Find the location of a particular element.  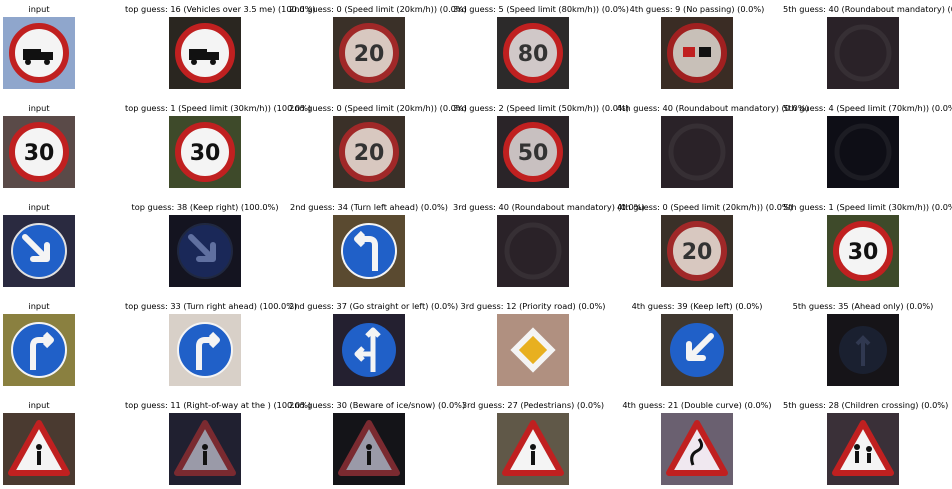

guess-panel: top guess: 38 (Keep right) (100.0%) is located at coordinates (205, 245).